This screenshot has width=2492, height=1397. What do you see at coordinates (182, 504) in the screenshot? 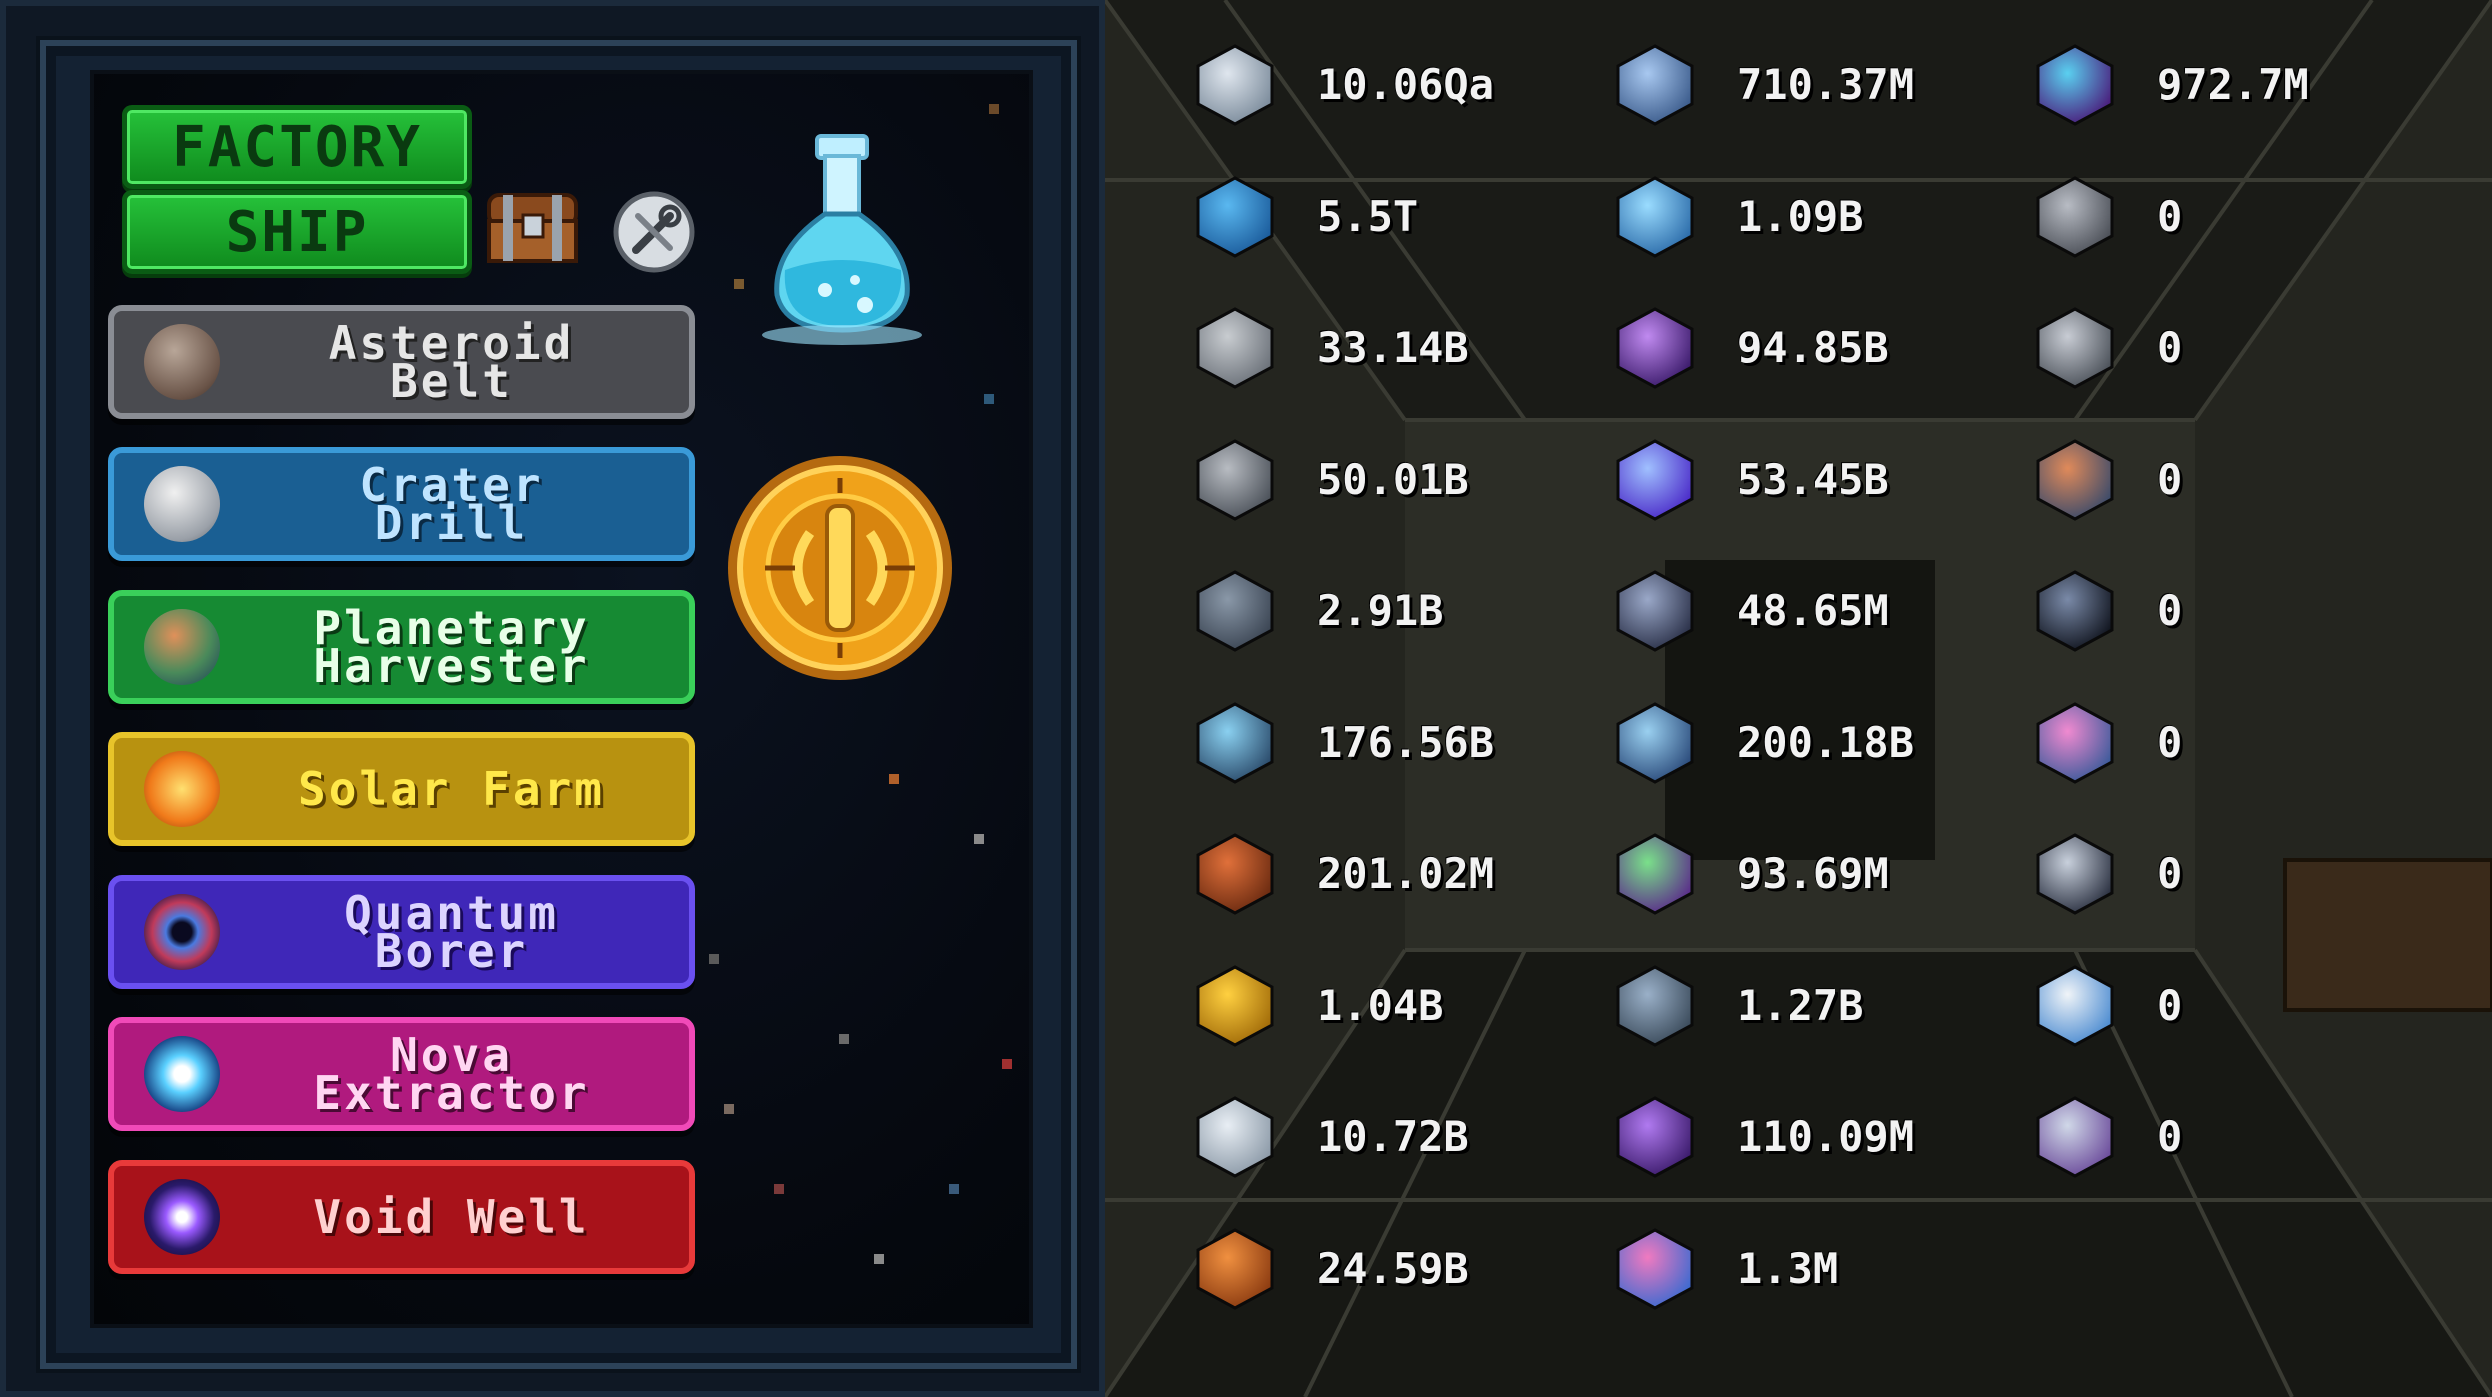
I see `moon-icon` at bounding box center [182, 504].